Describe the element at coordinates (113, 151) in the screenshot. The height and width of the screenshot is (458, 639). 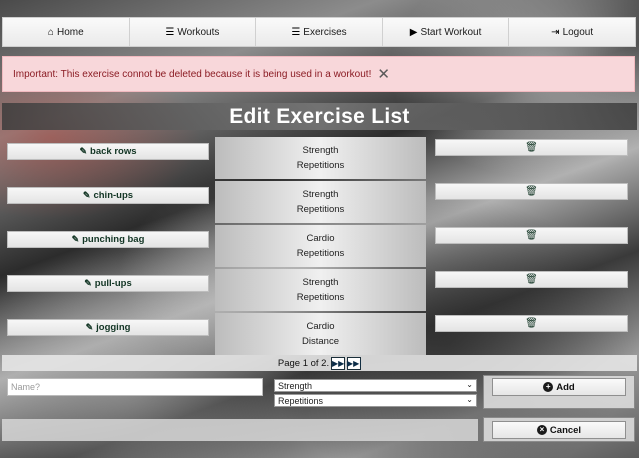
I see `exercise-name: back rows` at that location.